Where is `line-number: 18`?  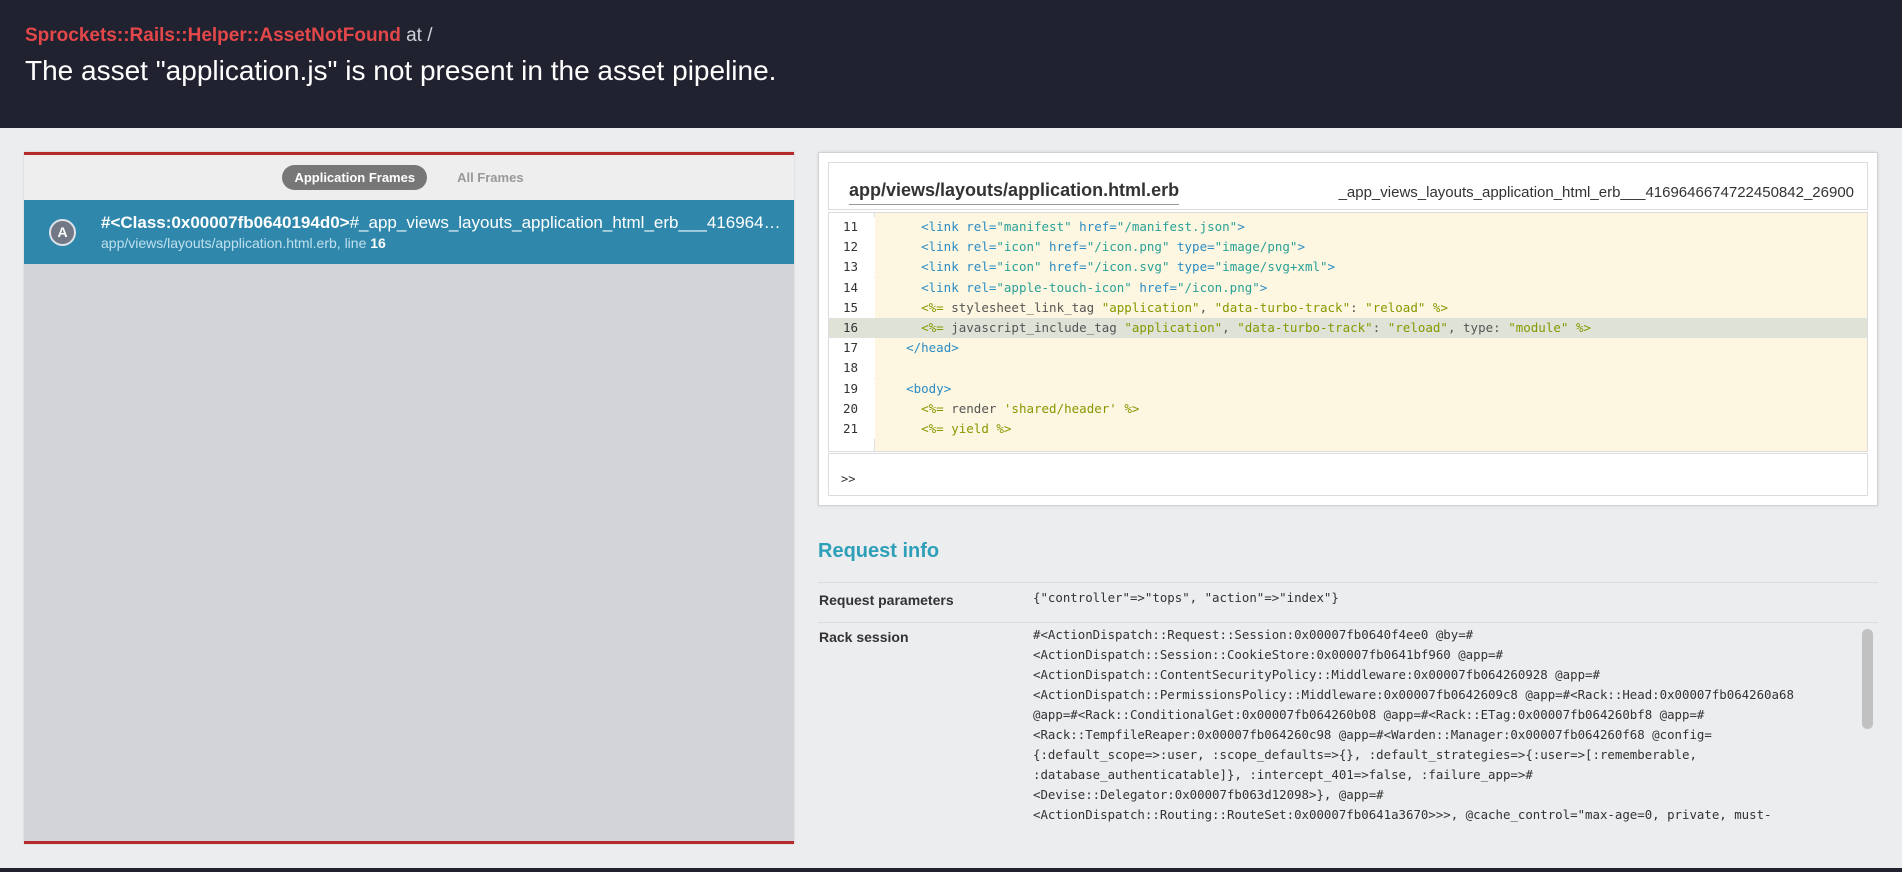
line-number: 18 is located at coordinates (852, 368).